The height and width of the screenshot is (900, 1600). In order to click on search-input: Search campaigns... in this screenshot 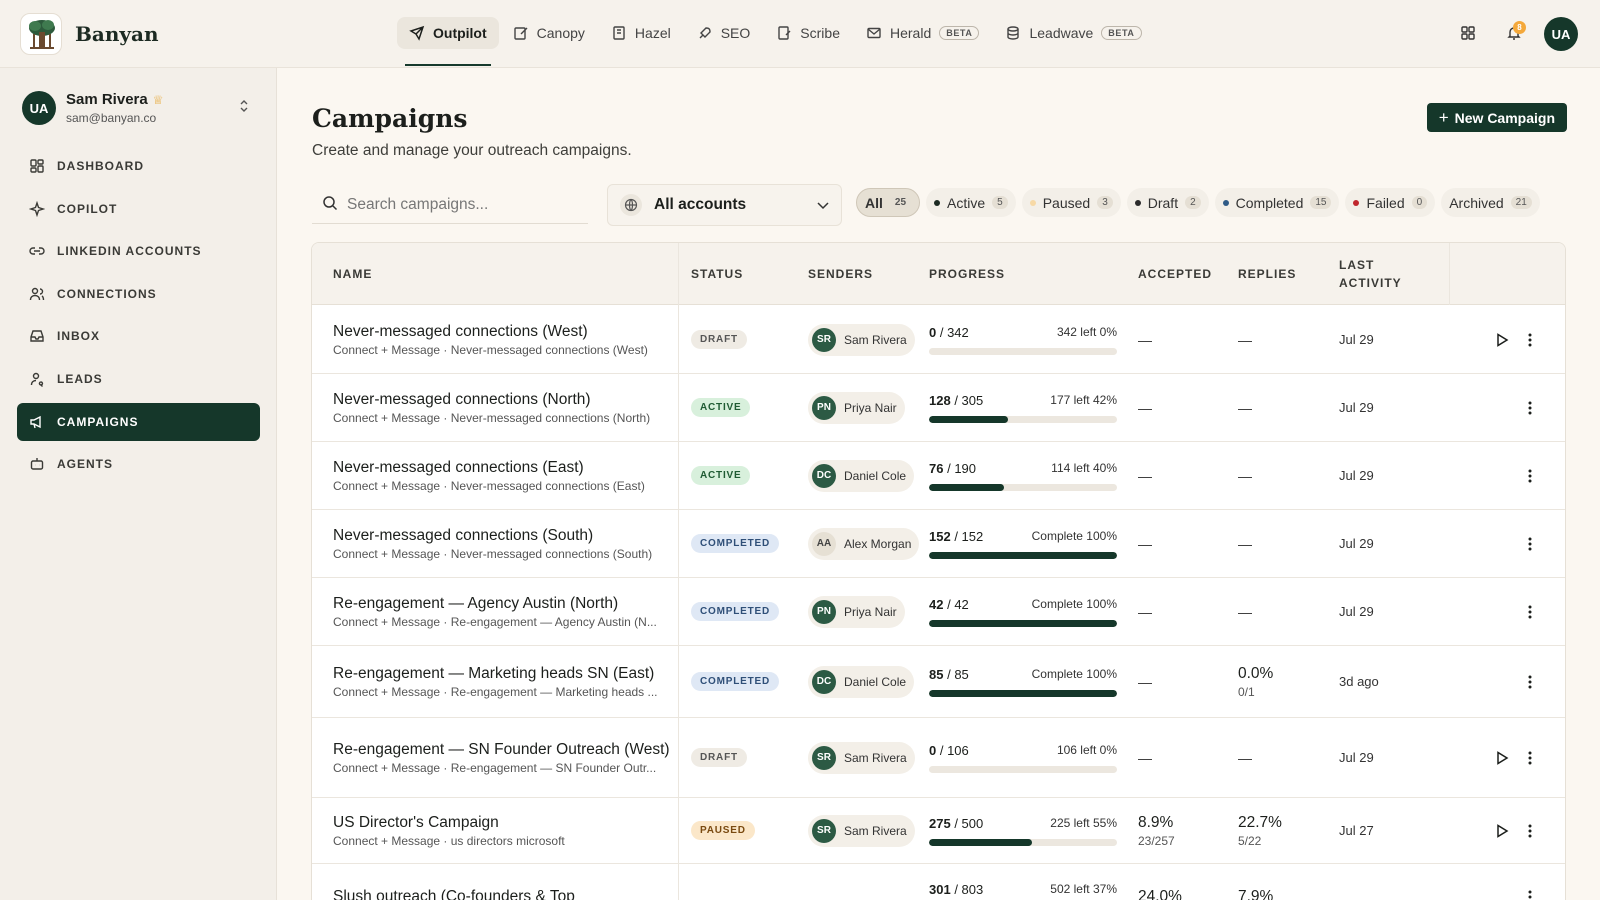, I will do `click(450, 205)`.